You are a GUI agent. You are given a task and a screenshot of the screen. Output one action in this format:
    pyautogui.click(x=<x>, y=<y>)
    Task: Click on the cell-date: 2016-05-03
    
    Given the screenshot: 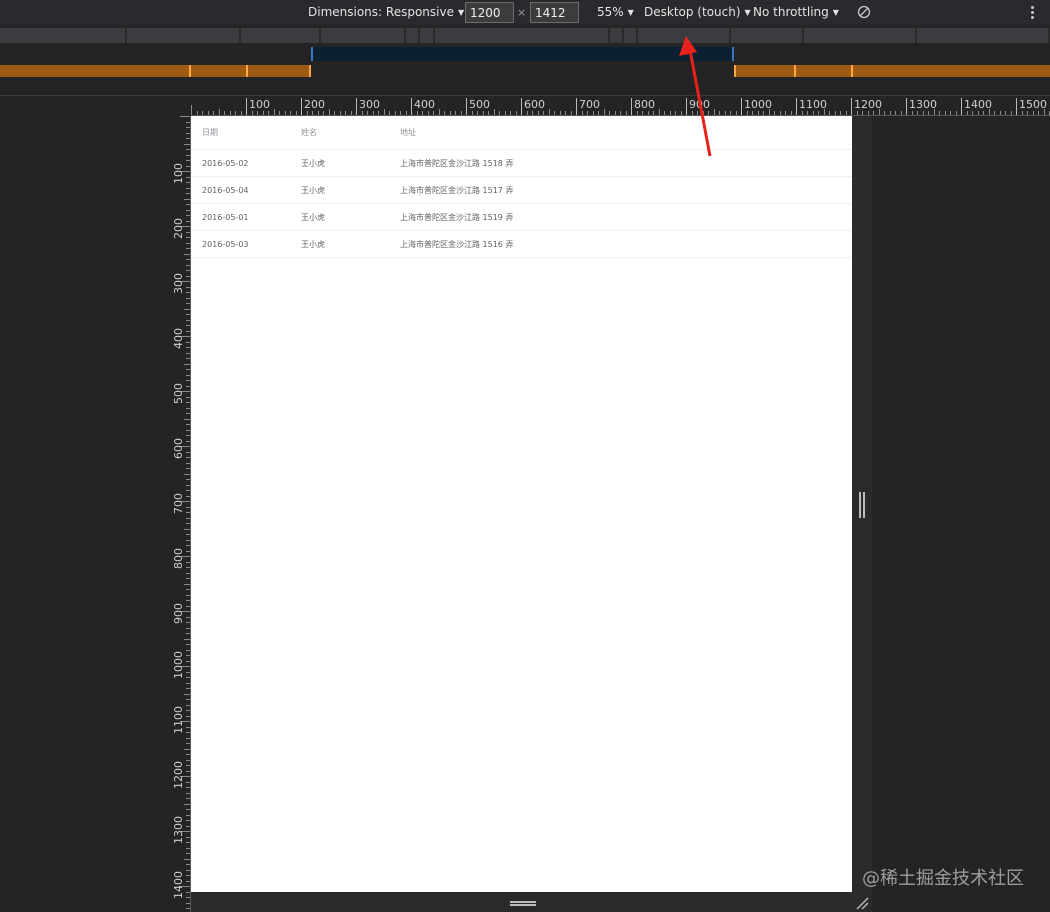 What is the action you would take?
    pyautogui.click(x=225, y=244)
    